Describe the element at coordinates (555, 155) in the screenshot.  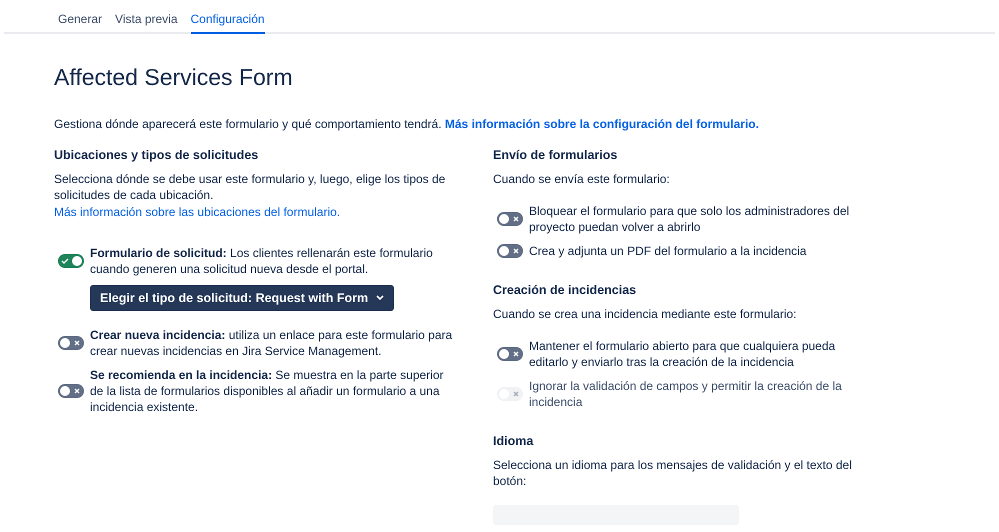
I see `section-heading: Envío de formularios` at that location.